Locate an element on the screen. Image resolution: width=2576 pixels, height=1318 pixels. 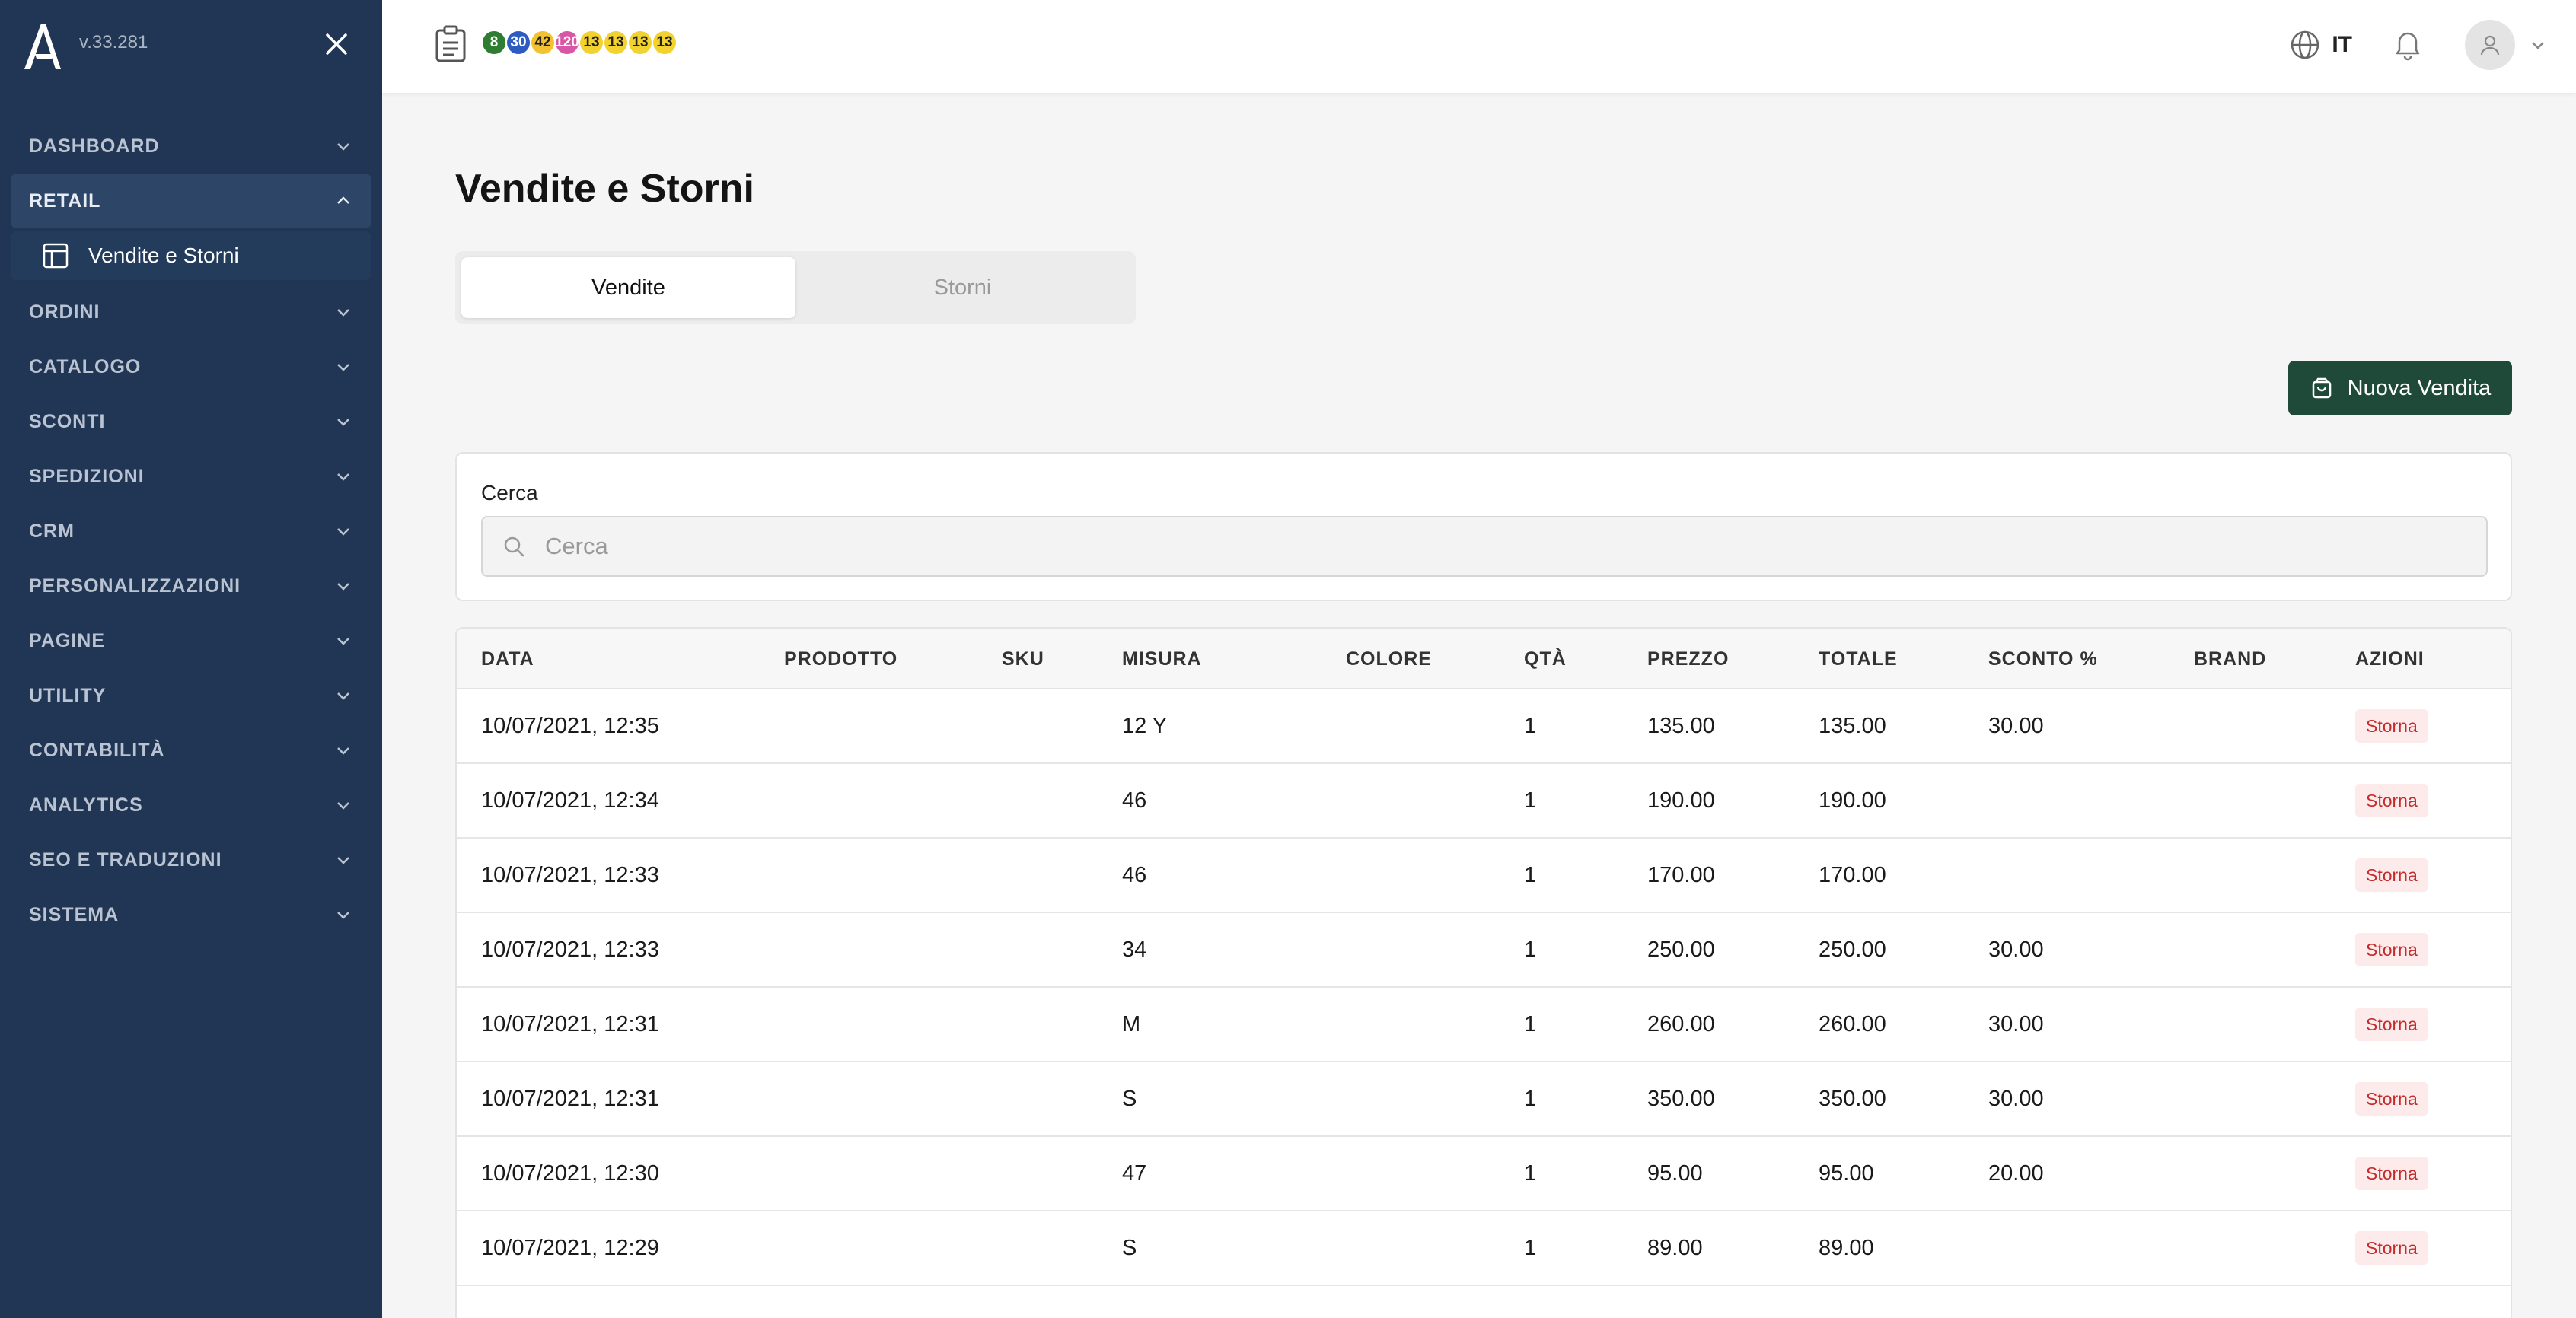
cell-prezzo: 260.00 is located at coordinates (1681, 1024).